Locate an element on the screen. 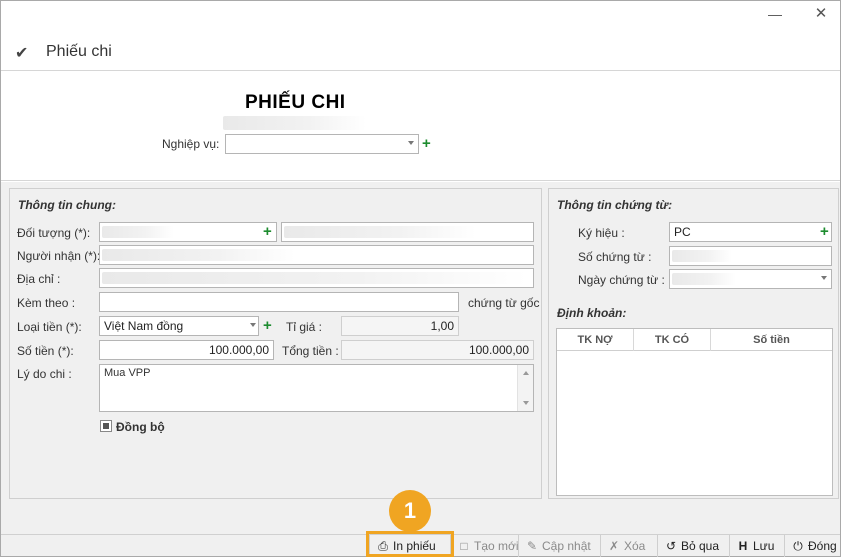  luu-button: H Lưu is located at coordinates (756, 546).